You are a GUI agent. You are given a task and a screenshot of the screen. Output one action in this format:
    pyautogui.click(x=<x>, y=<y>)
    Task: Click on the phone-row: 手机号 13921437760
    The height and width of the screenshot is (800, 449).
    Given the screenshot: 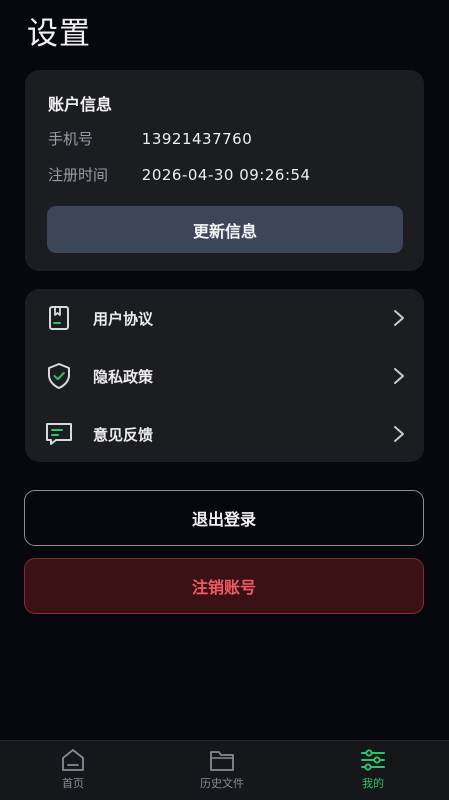 What is the action you would take?
    pyautogui.click(x=150, y=138)
    